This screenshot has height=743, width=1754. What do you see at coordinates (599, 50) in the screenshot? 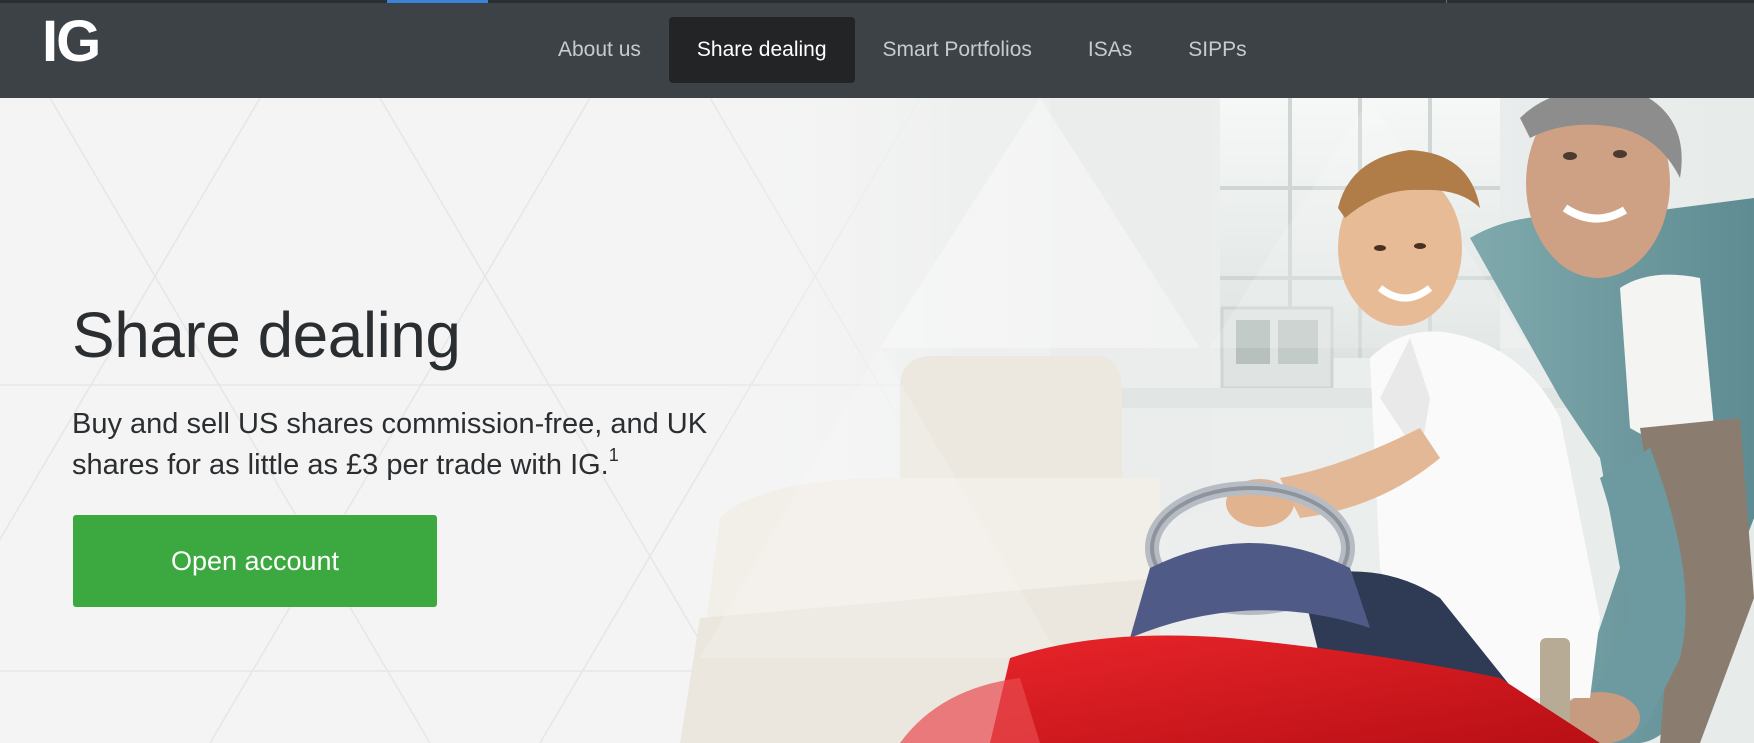
I see `nav-about-us: About us` at bounding box center [599, 50].